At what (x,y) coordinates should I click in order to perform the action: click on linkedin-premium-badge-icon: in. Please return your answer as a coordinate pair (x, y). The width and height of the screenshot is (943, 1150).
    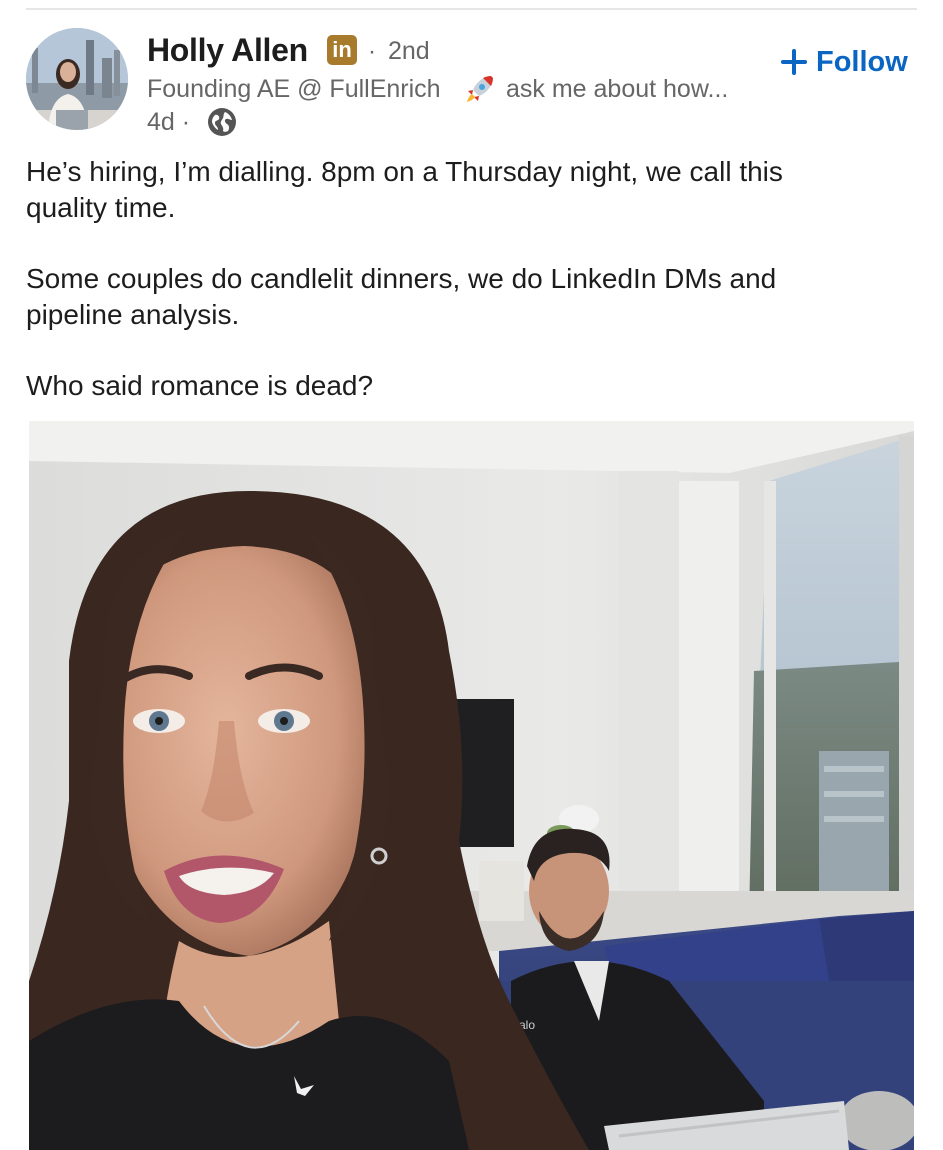
    Looking at the image, I should click on (342, 50).